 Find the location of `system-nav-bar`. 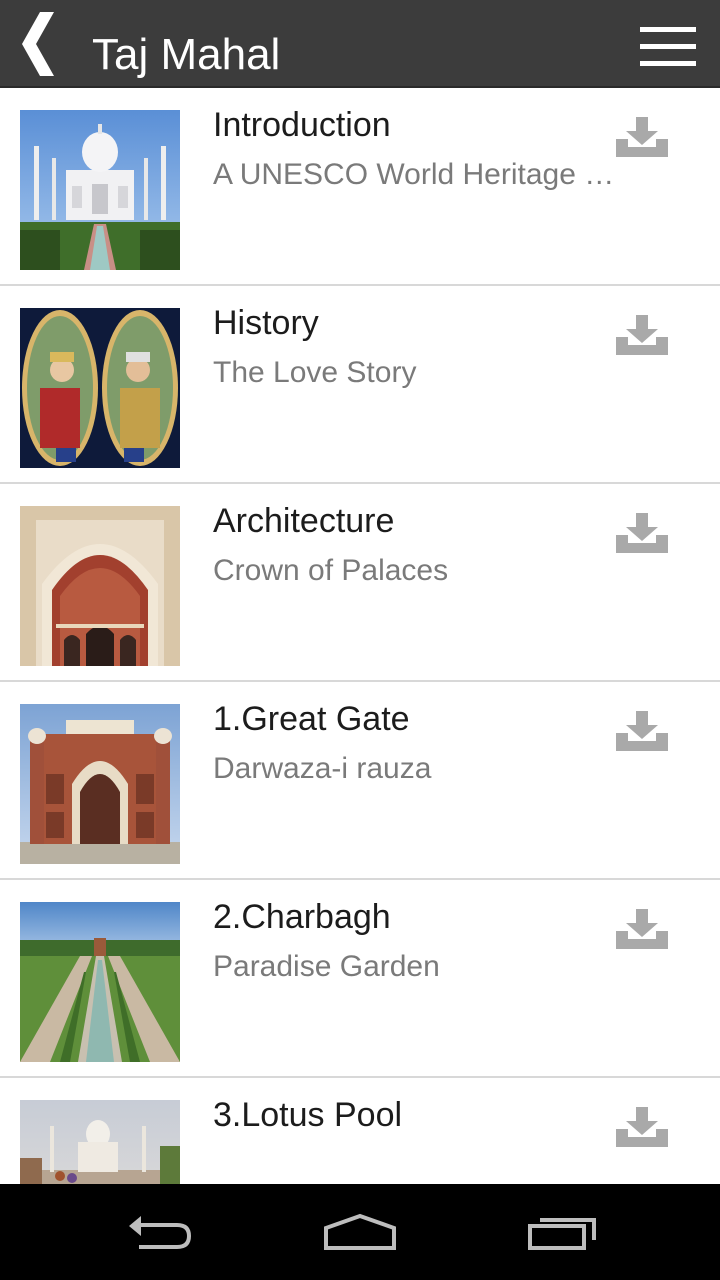

system-nav-bar is located at coordinates (360, 1232).